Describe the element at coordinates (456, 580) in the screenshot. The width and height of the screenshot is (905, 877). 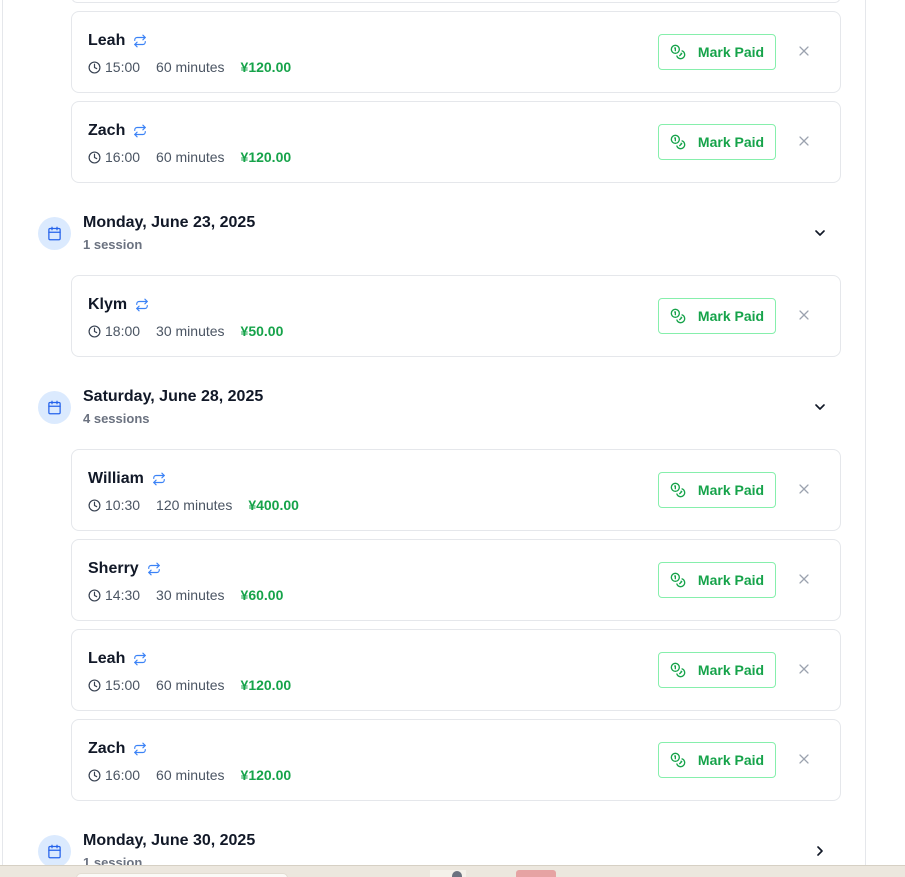
I see `session-card: Sherry 14:30 30 minutes ¥60.00 Mark Paid` at that location.